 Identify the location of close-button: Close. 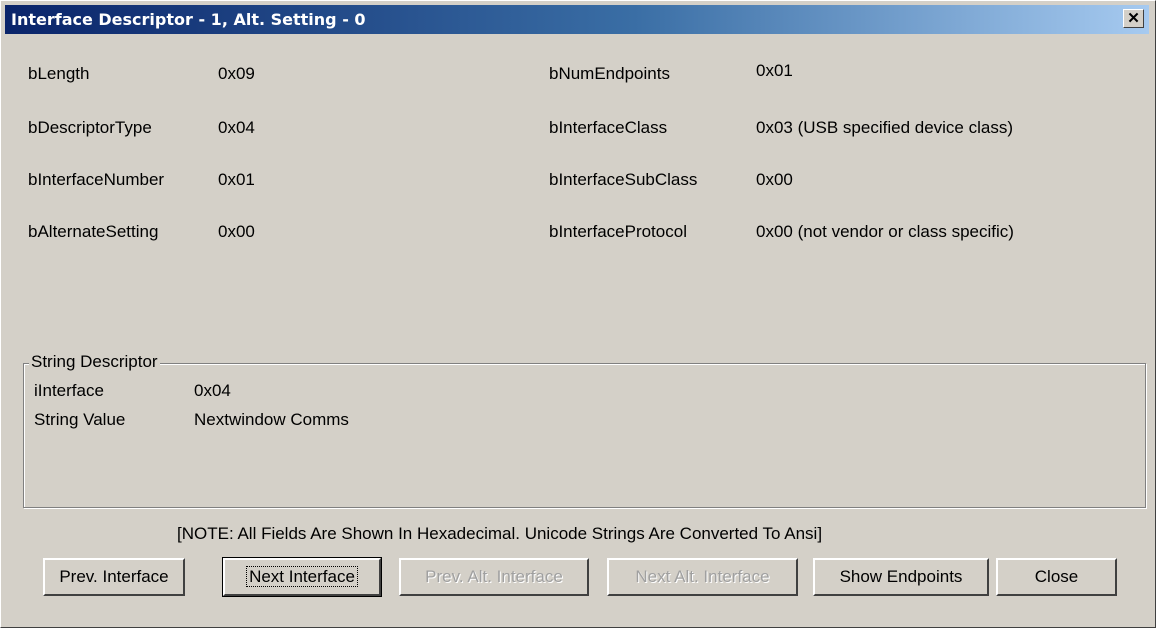
(1056, 577).